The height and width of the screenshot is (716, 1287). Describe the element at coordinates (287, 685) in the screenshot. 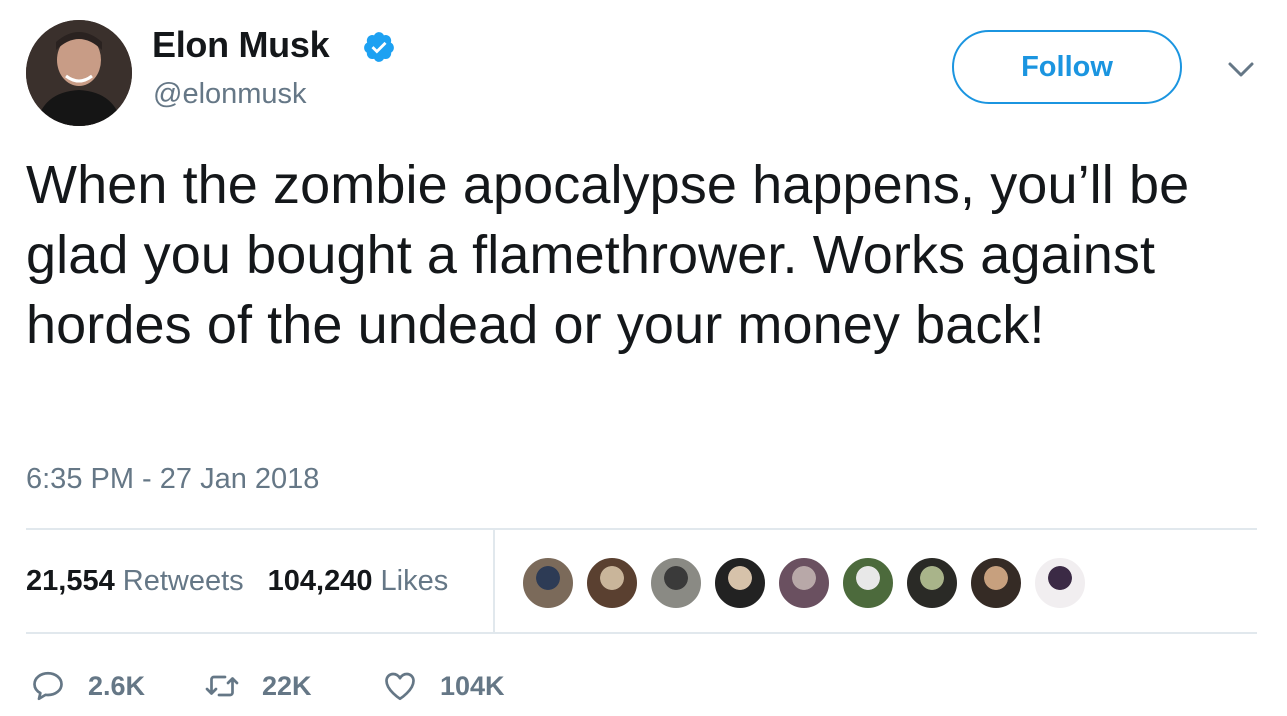

I see `retweet-count: 22K` at that location.